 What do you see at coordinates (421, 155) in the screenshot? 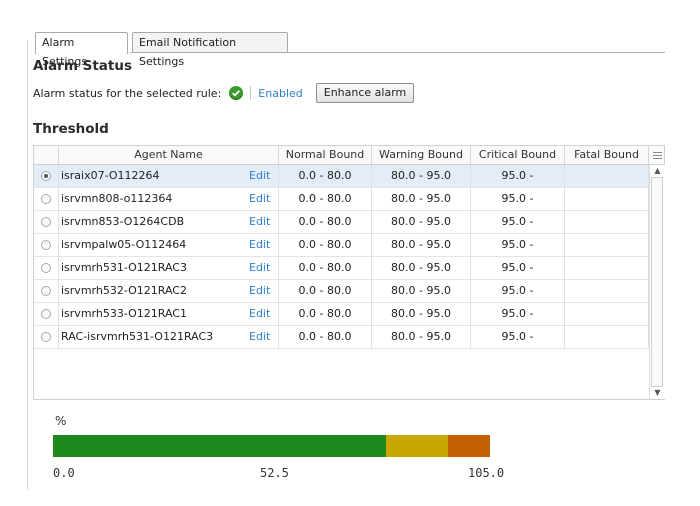
I see `header-warning-bound: Warning Bound` at bounding box center [421, 155].